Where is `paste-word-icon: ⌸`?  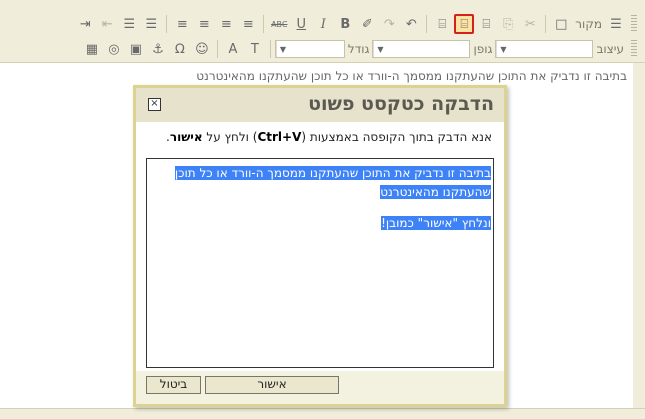
paste-word-icon: ⌸ is located at coordinates (442, 24).